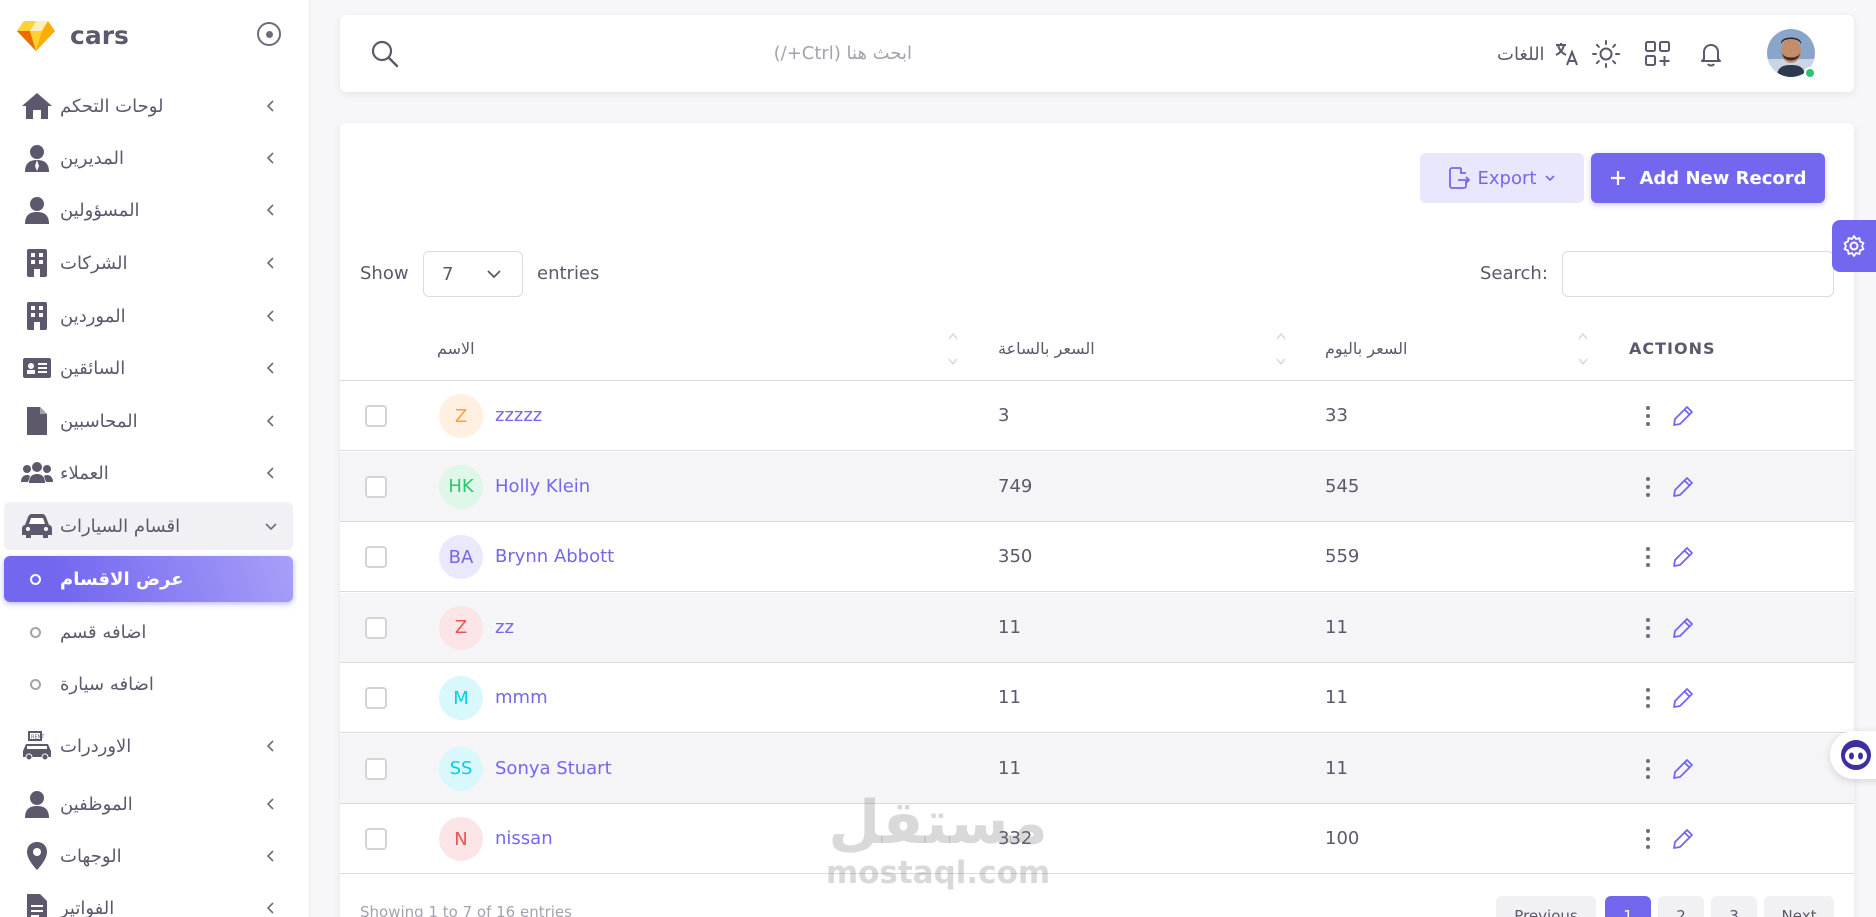  Describe the element at coordinates (269, 34) in the screenshot. I see `collapse-menu-button` at that location.